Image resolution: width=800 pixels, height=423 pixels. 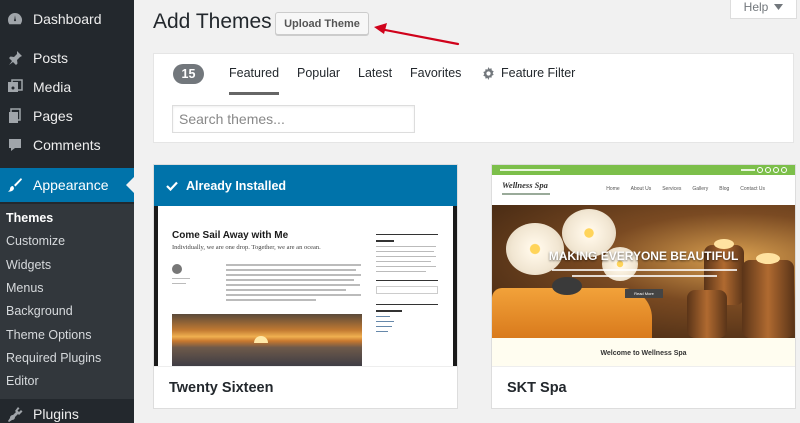 I want to click on sidebar-item-label: Media, so click(x=52, y=87).